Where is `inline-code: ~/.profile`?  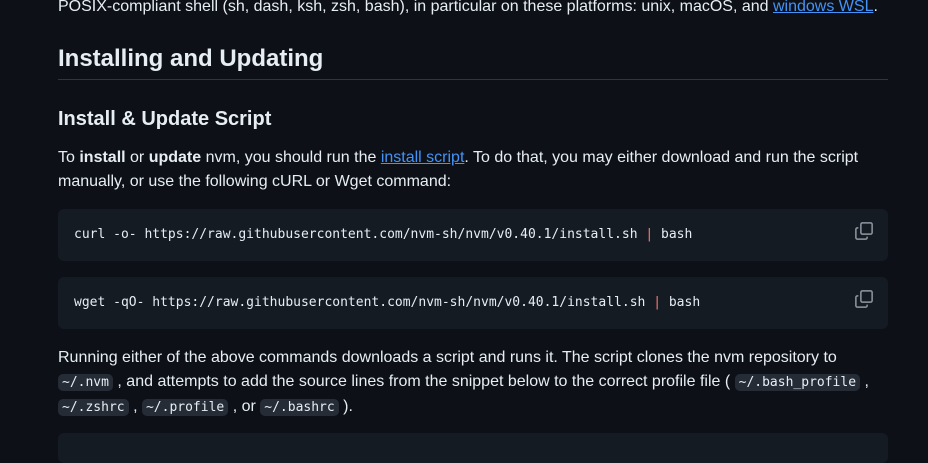
inline-code: ~/.profile is located at coordinates (185, 407).